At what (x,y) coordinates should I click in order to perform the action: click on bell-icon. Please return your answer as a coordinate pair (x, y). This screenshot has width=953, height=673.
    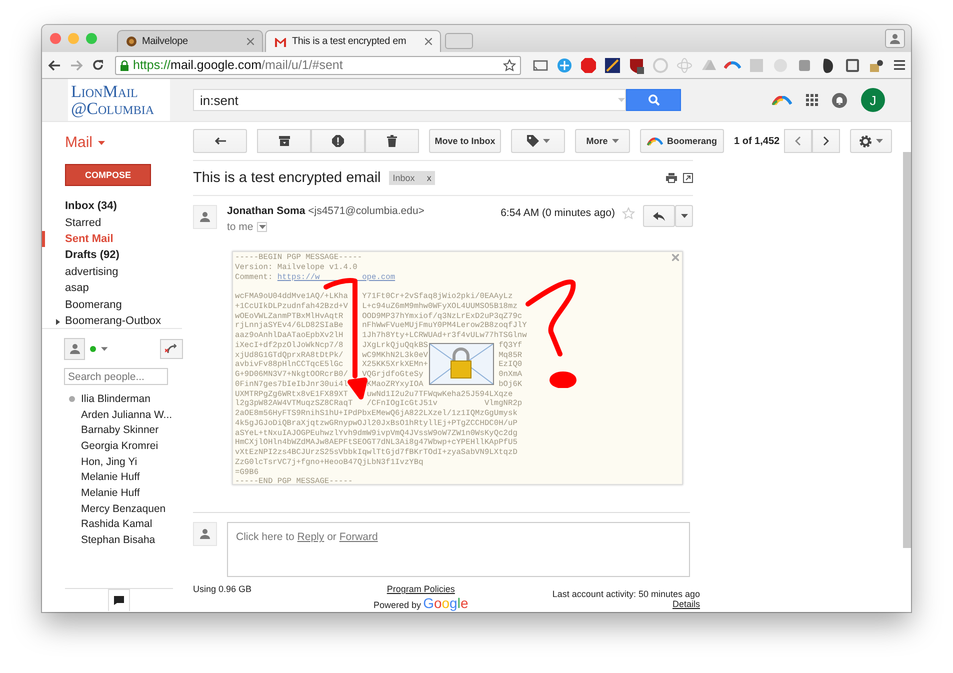
    Looking at the image, I should click on (839, 100).